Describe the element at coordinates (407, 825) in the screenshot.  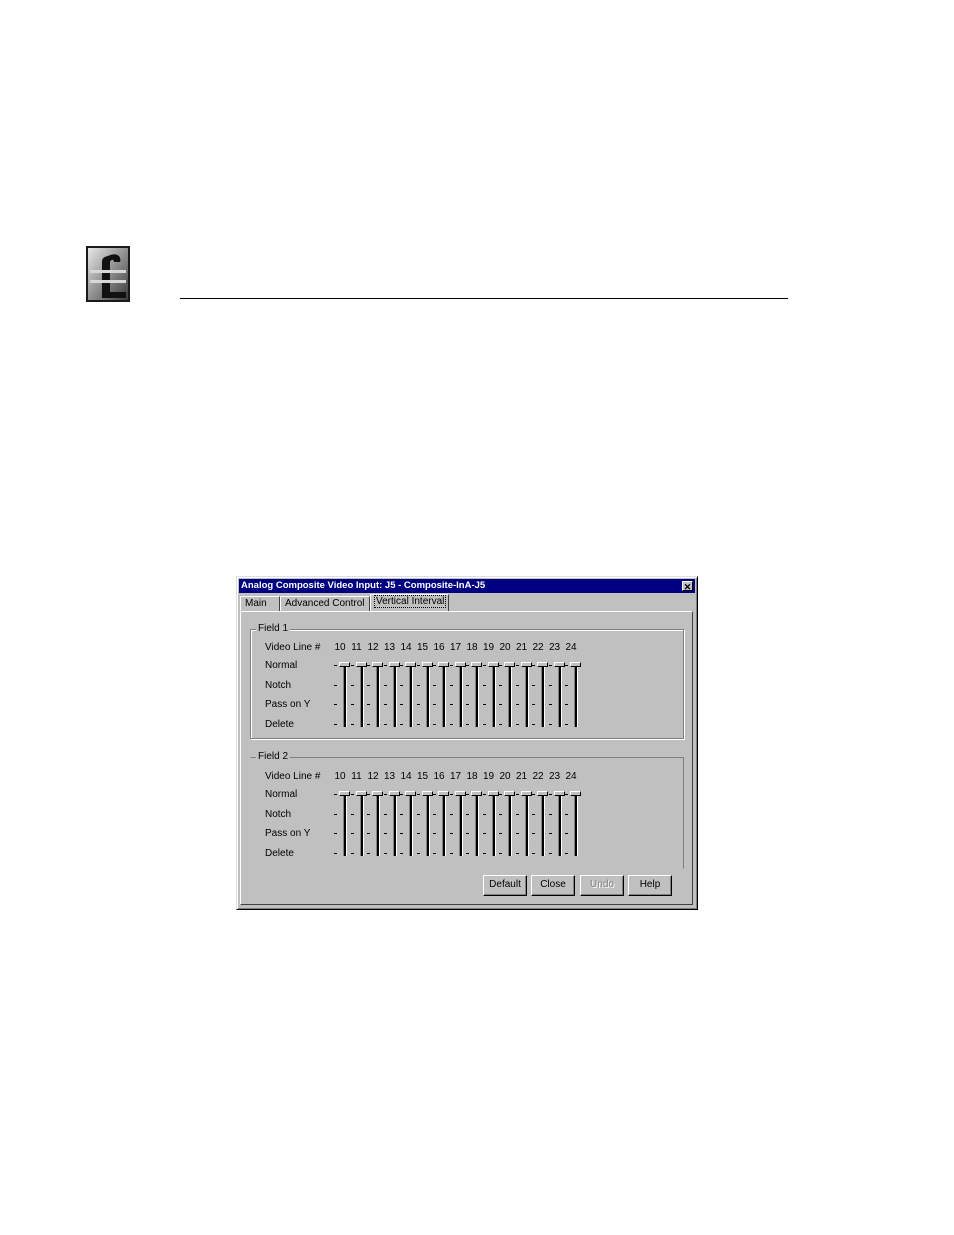
I see `field2-line-14-slider` at that location.